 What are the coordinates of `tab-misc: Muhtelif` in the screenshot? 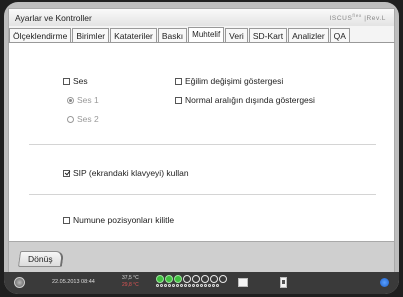 It's located at (206, 34).